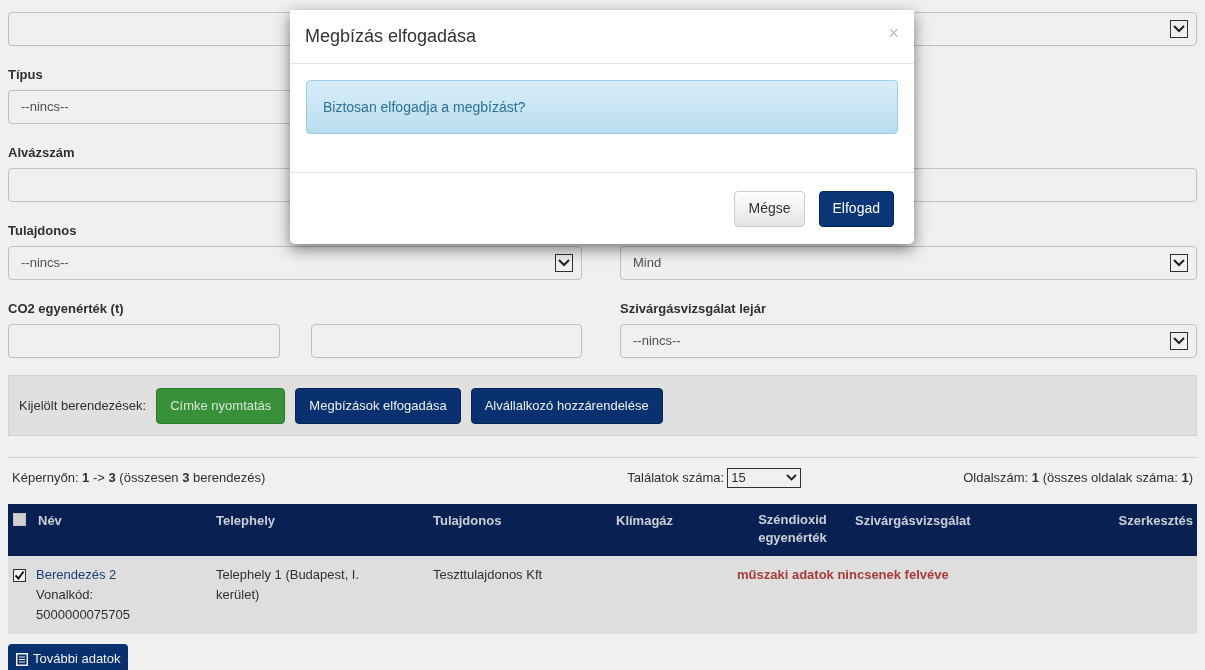 This screenshot has width=1205, height=670. Describe the element at coordinates (42, 230) in the screenshot. I see `field-label: Tulajdonos` at that location.